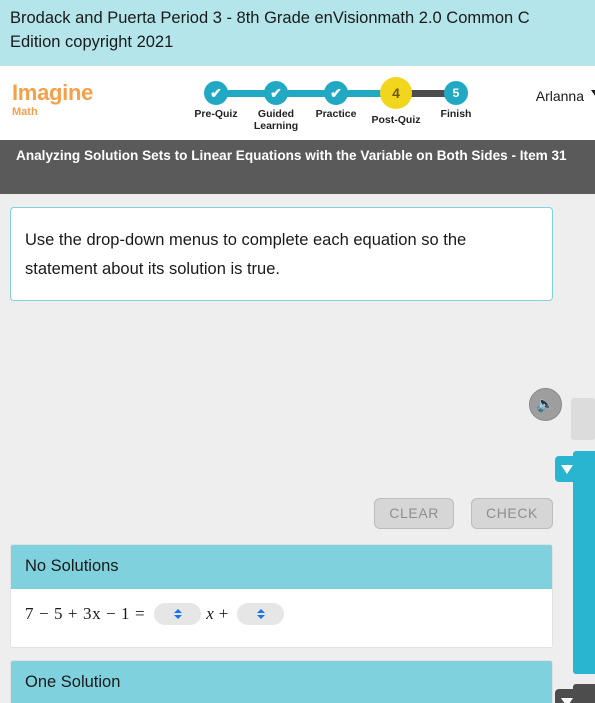 Image resolution: width=595 pixels, height=703 pixels. What do you see at coordinates (210, 613) in the screenshot?
I see `equation-variable: x` at bounding box center [210, 613].